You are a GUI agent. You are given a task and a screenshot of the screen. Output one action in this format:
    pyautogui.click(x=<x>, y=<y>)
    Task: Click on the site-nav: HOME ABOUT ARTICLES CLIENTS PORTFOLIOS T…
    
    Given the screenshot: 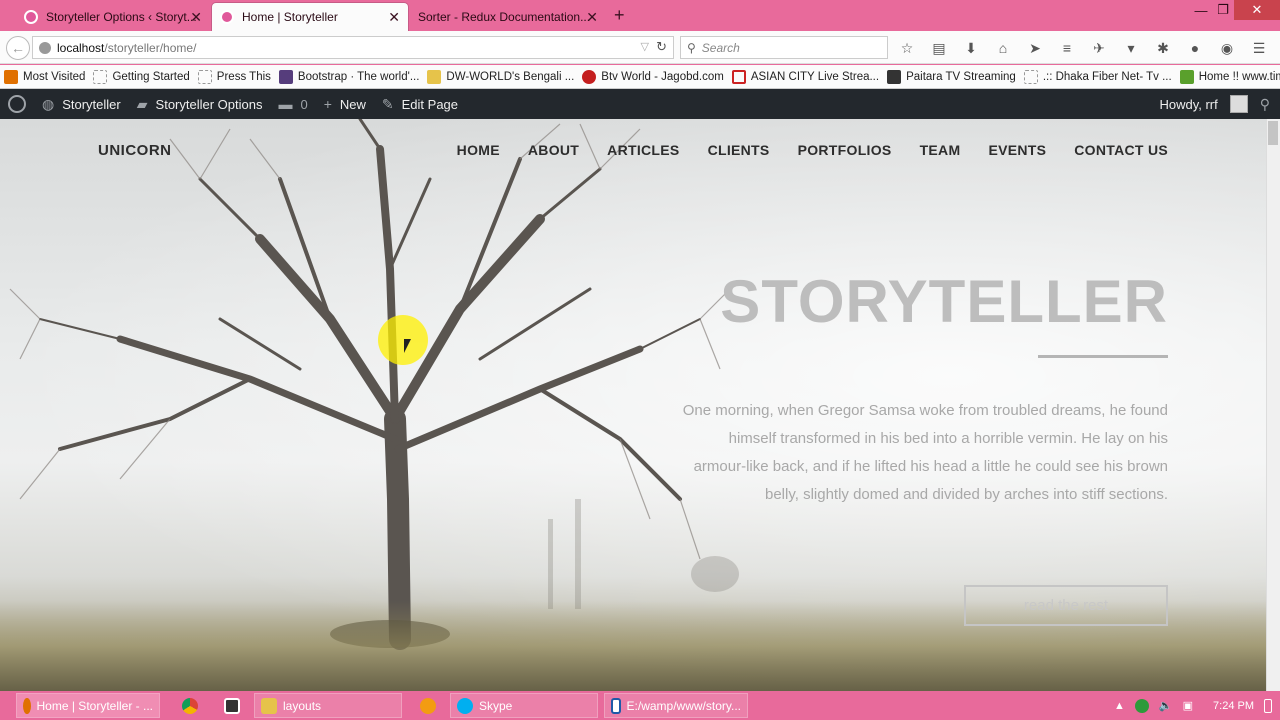 What is the action you would take?
    pyautogui.click(x=812, y=150)
    